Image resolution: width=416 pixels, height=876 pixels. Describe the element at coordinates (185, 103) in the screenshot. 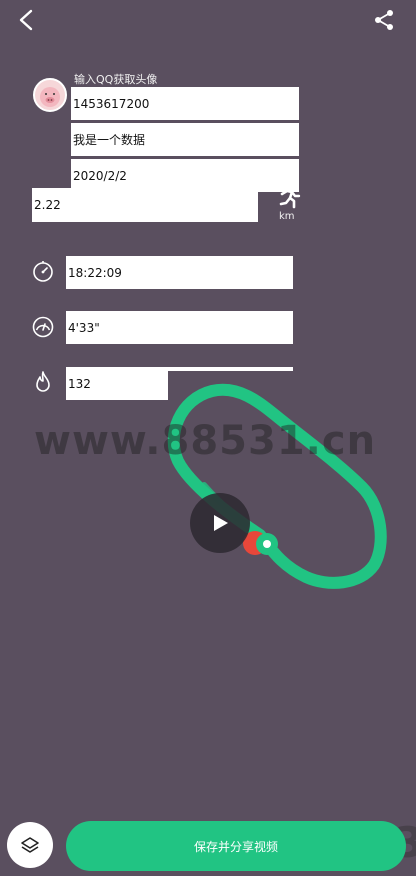

I see `qq-number-field: 1453617200` at that location.